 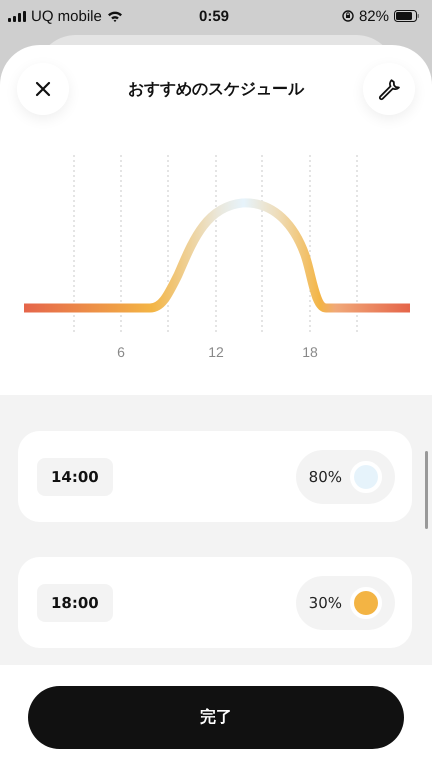 I want to click on wrench-icon, so click(x=389, y=89).